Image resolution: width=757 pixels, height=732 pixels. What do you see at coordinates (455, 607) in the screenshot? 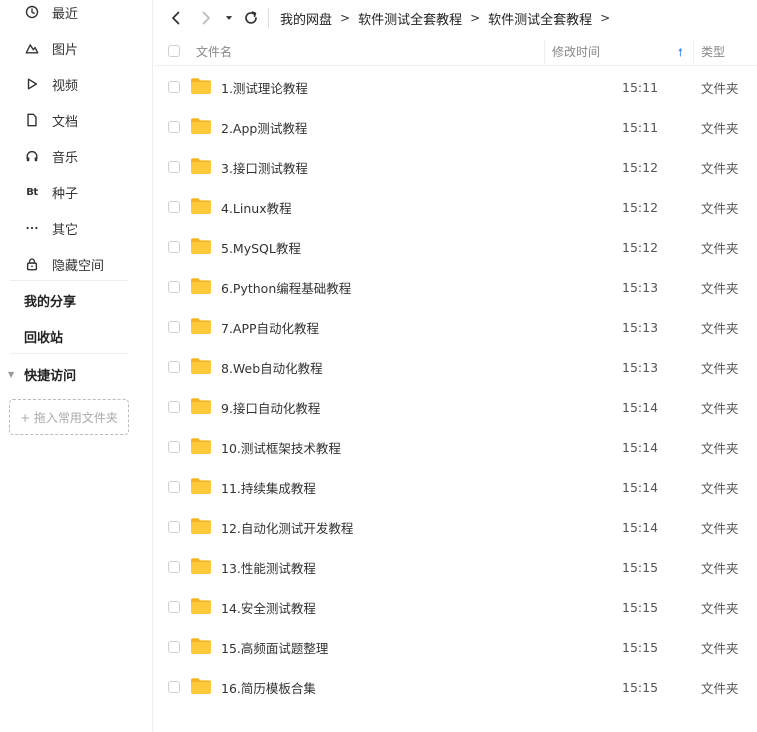
I see `table-row: 14.安全测试教程 15:15 文件夹` at bounding box center [455, 607].